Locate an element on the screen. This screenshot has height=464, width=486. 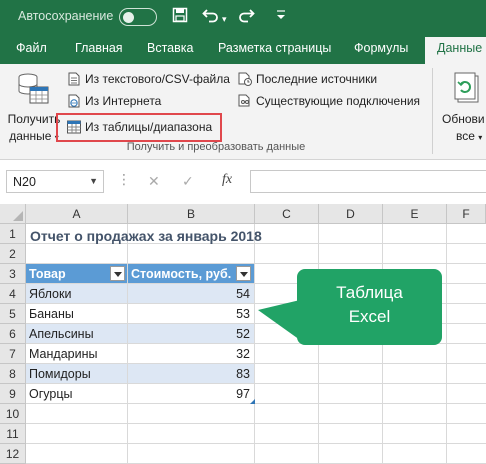
row-header: 8 is located at coordinates (13, 374).